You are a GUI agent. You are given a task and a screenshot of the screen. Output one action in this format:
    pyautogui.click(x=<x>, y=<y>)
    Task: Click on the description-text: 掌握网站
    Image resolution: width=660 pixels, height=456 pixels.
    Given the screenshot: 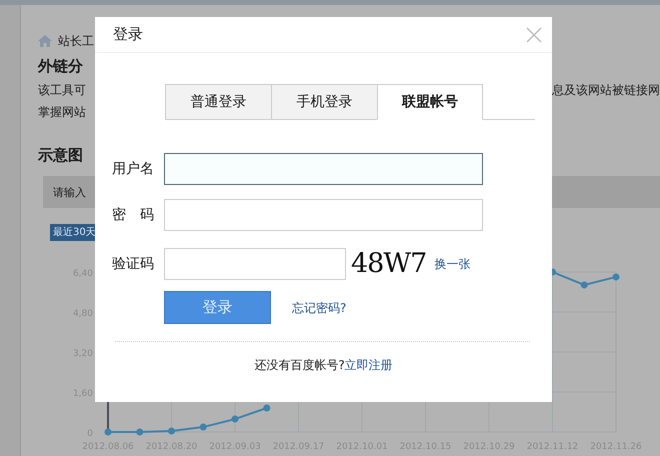 What is the action you would take?
    pyautogui.click(x=62, y=112)
    